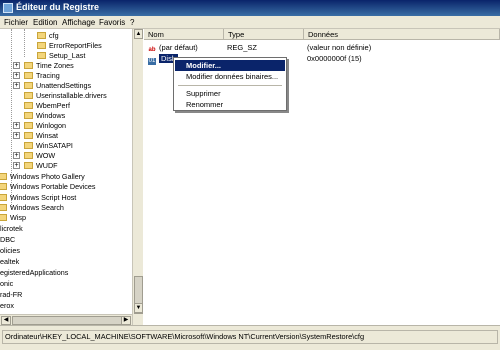 The width and height of the screenshot is (500, 350). What do you see at coordinates (44, 116) in the screenshot?
I see `tree-item-windows: Windows` at bounding box center [44, 116].